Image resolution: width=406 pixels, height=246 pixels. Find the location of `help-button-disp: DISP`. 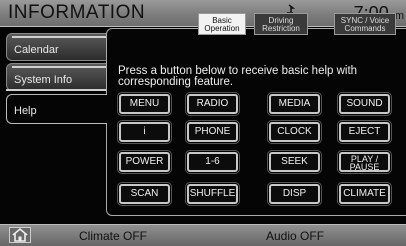

help-button-disp: DISP is located at coordinates (294, 194).